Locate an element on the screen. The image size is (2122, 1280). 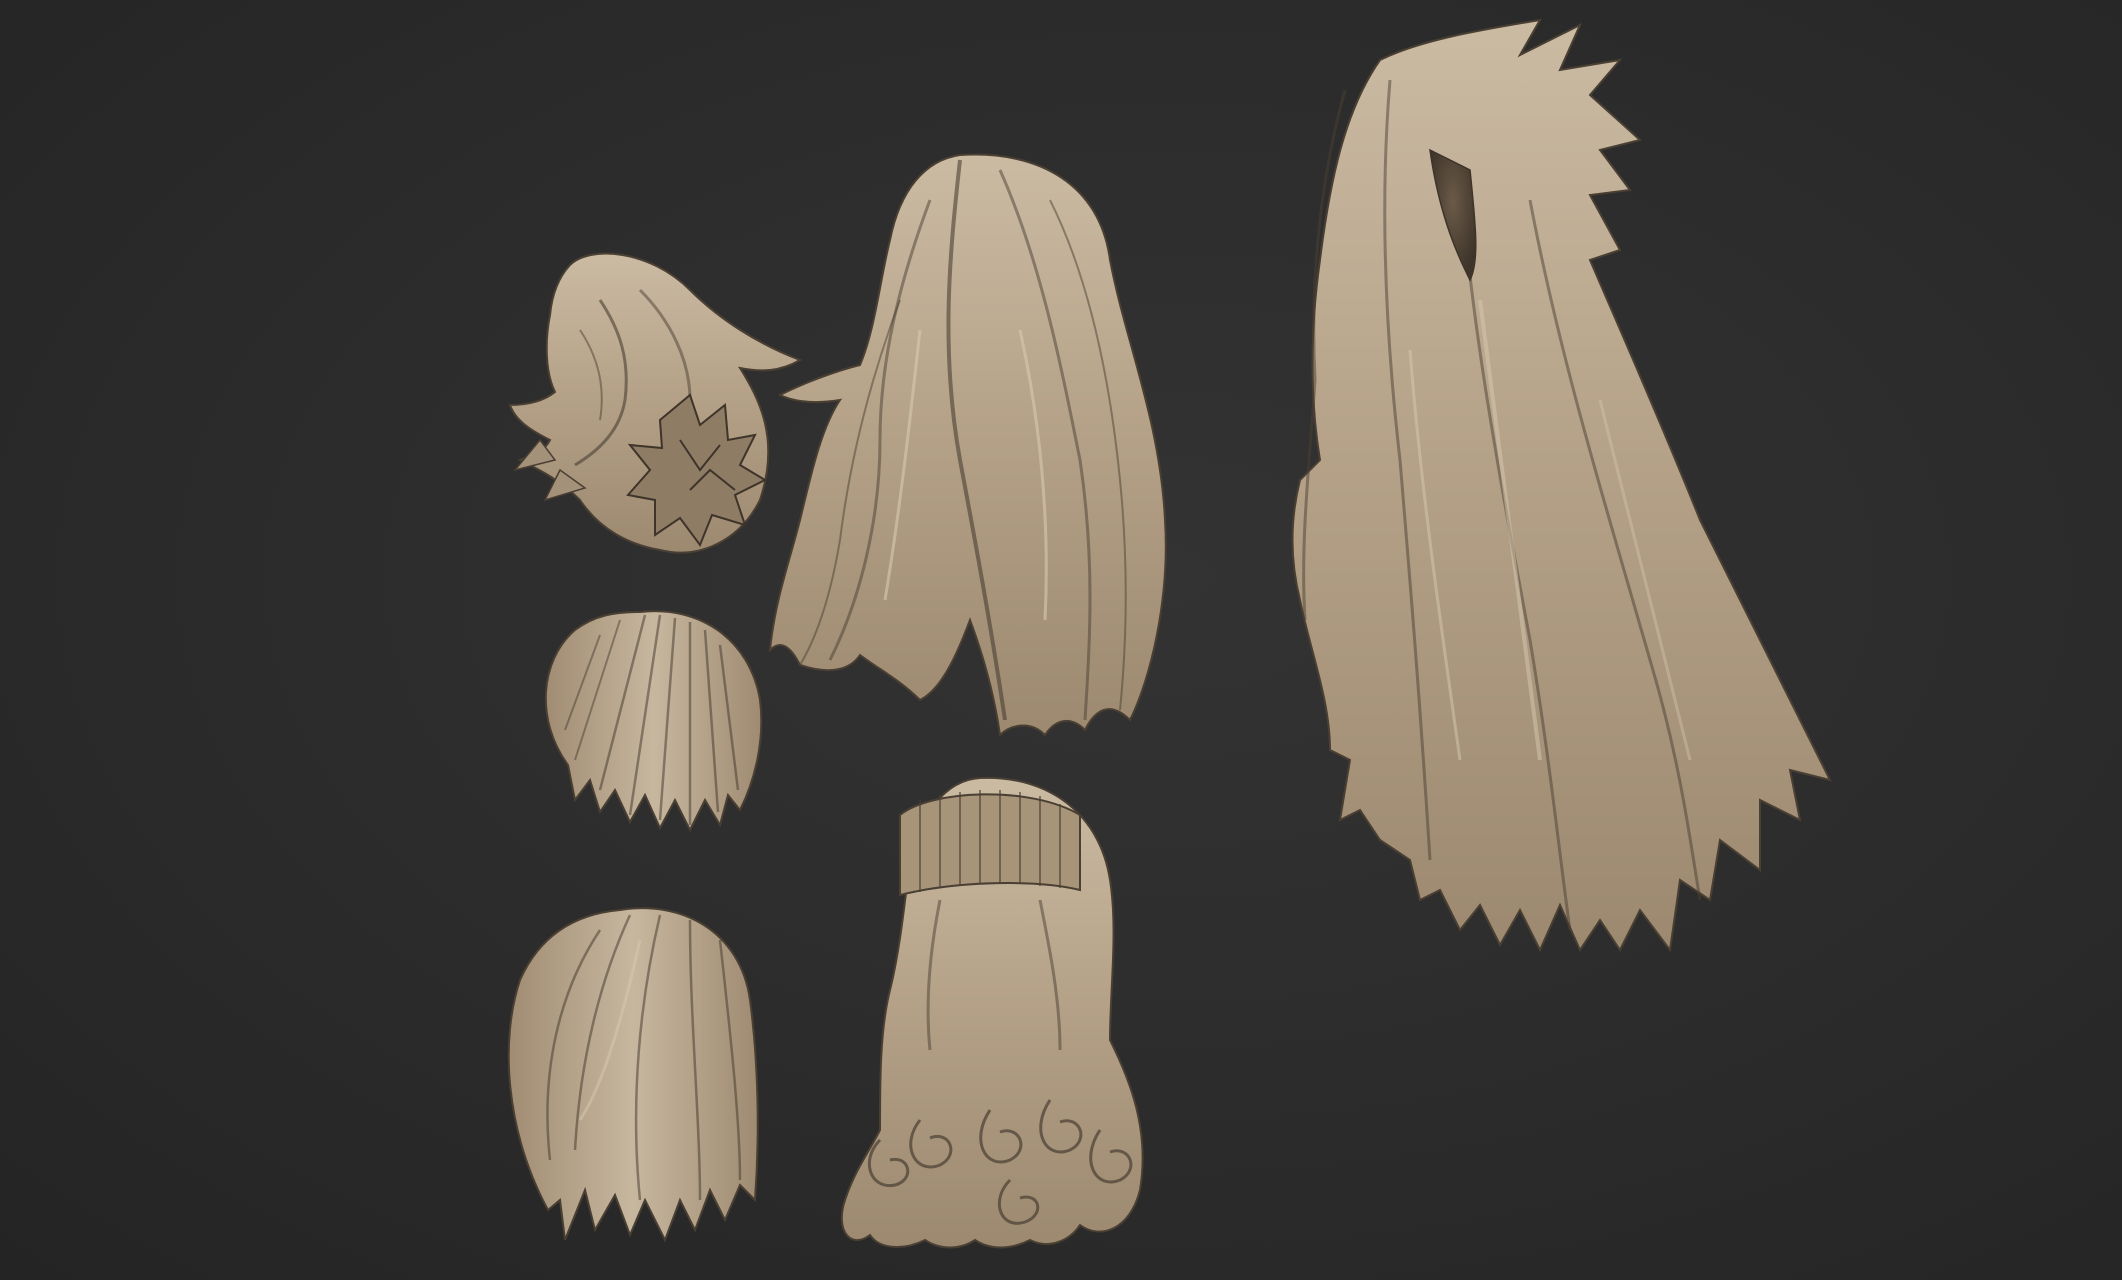
long-swept-hair-model is located at coordinates (967, 445).